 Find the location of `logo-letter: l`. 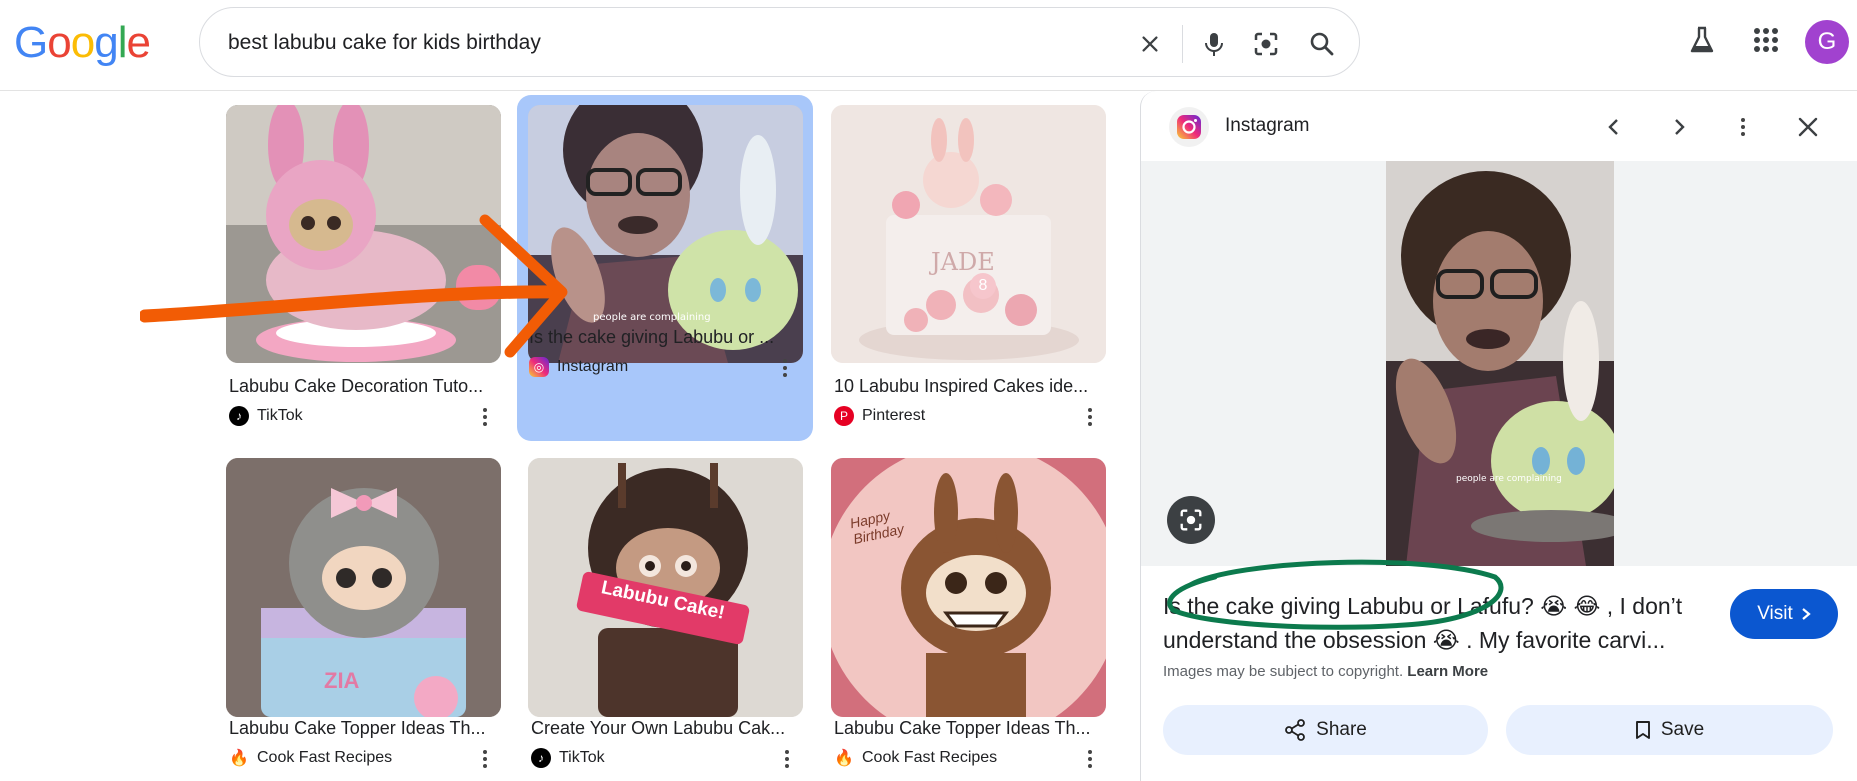

logo-letter: l is located at coordinates (122, 42).